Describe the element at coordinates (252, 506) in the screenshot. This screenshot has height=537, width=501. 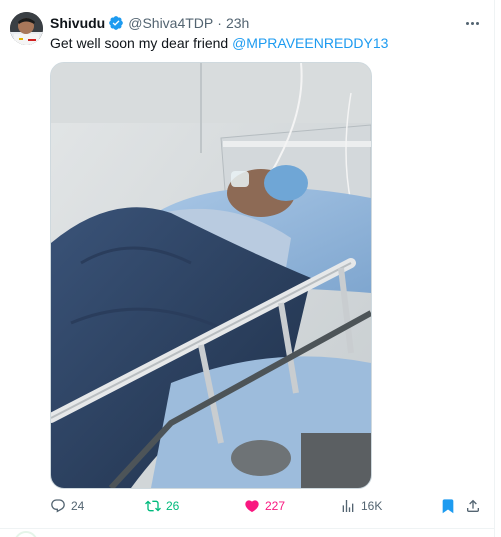
I see `heart-filled-icon` at that location.